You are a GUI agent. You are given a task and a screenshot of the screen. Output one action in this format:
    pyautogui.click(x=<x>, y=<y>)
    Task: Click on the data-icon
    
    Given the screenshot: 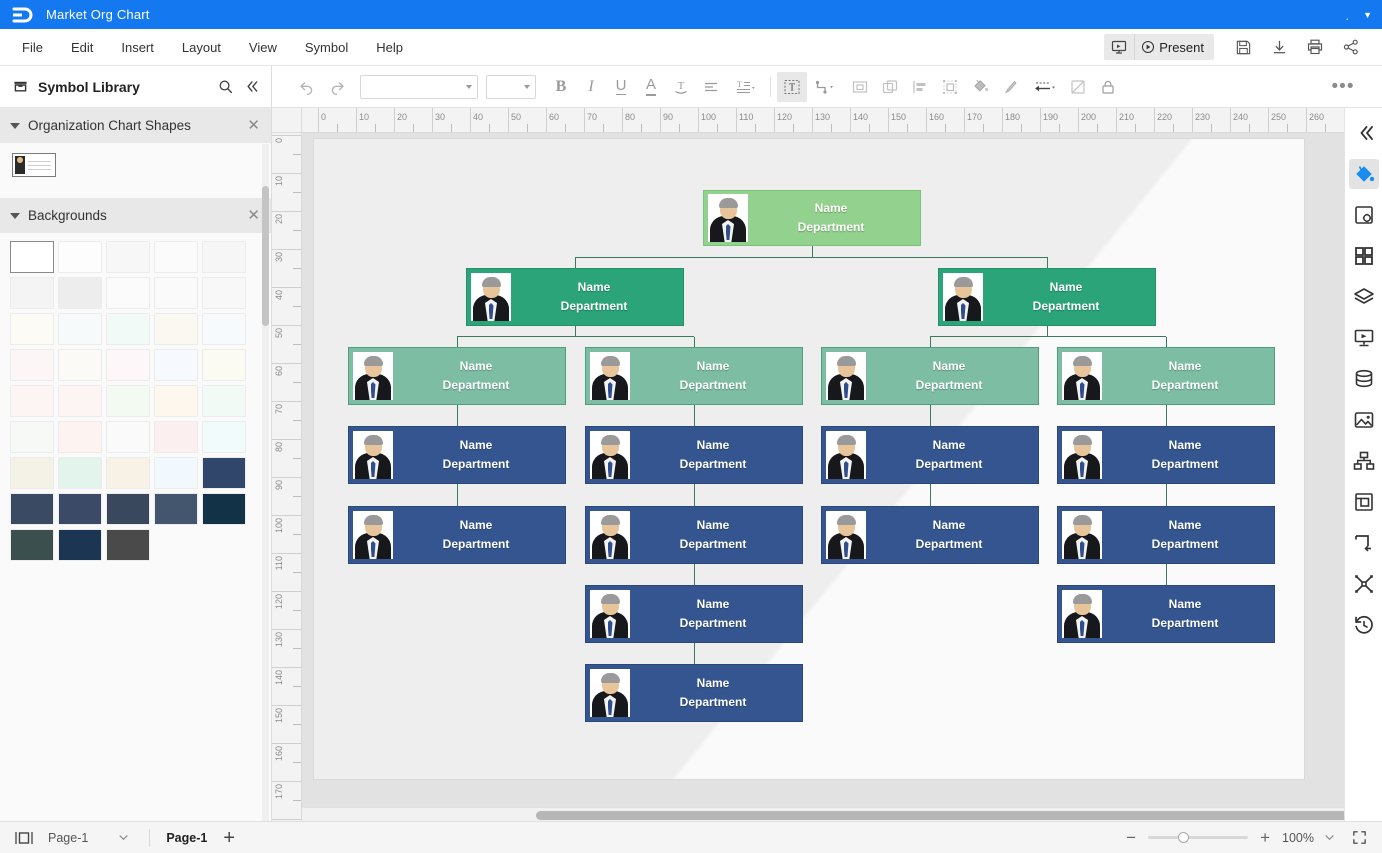 What is the action you would take?
    pyautogui.click(x=1364, y=379)
    